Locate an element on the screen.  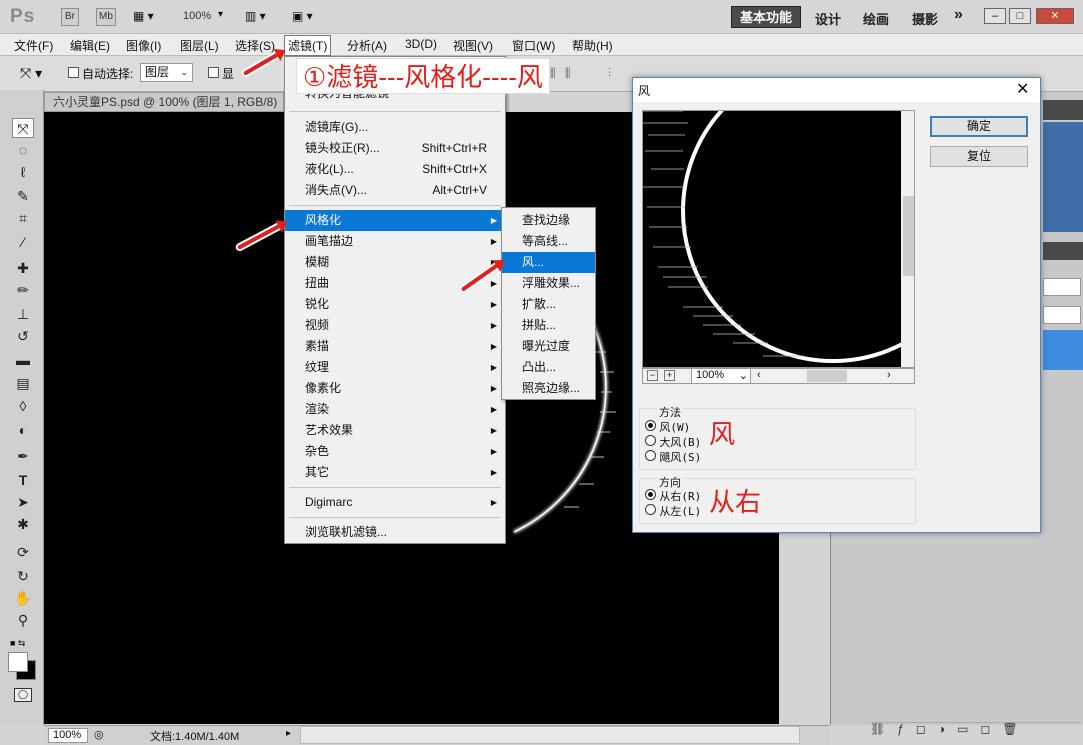
status-icon: ◎ is located at coordinates (99, 734).